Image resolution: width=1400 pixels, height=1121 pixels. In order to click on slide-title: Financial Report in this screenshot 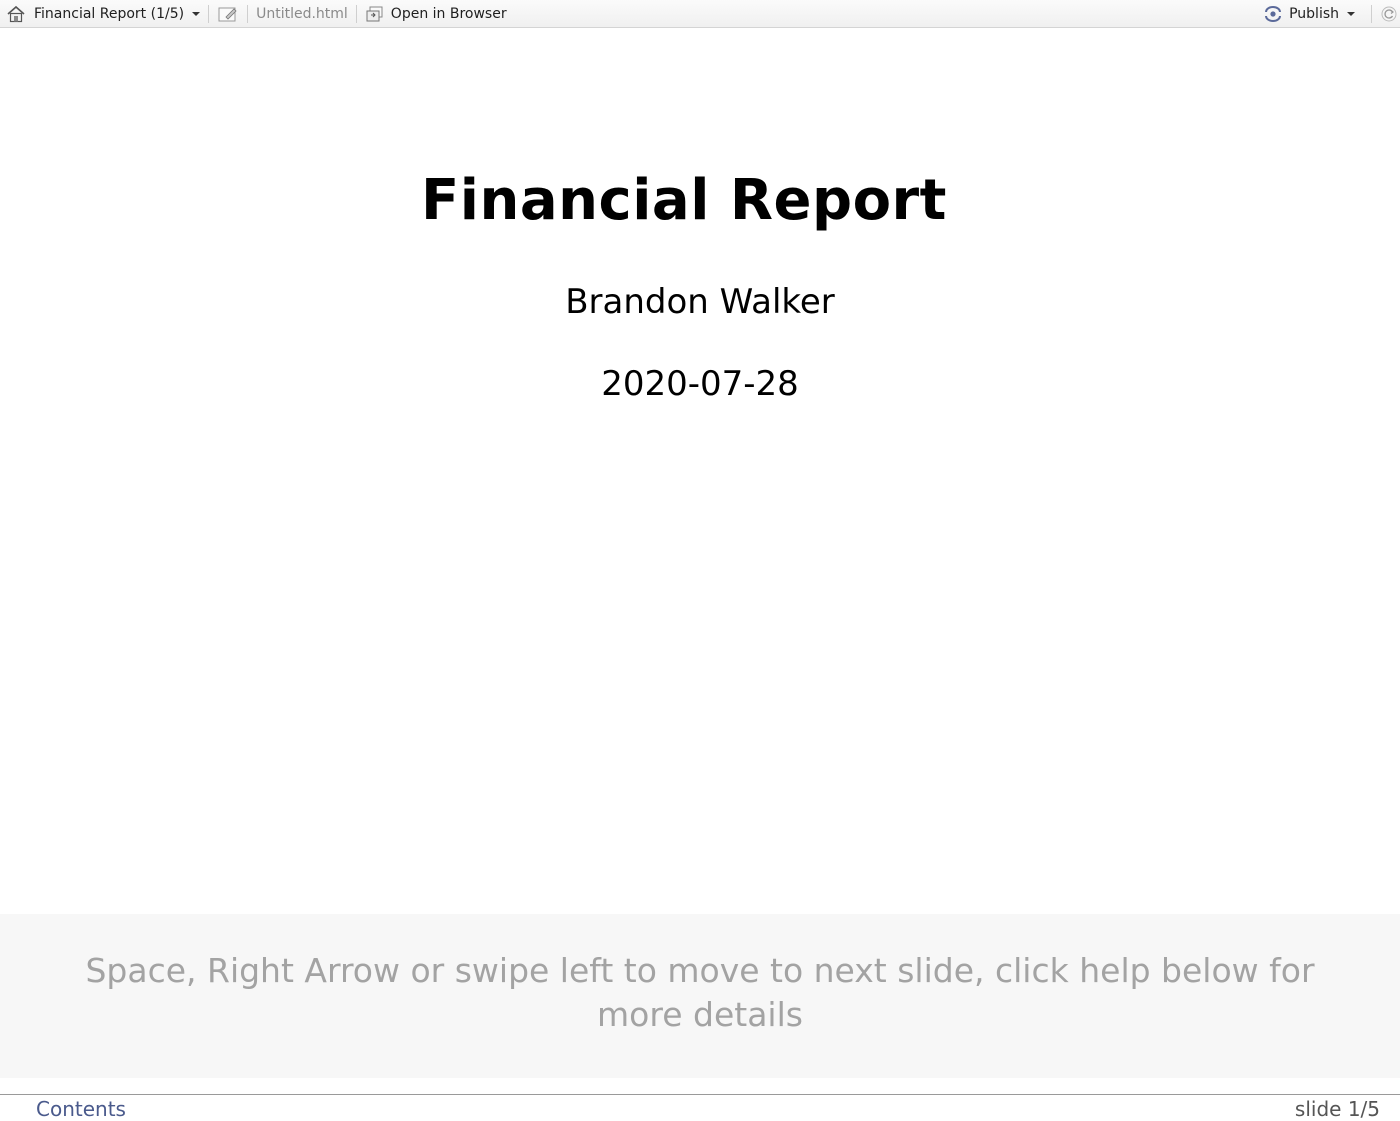, I will do `click(700, 200)`.